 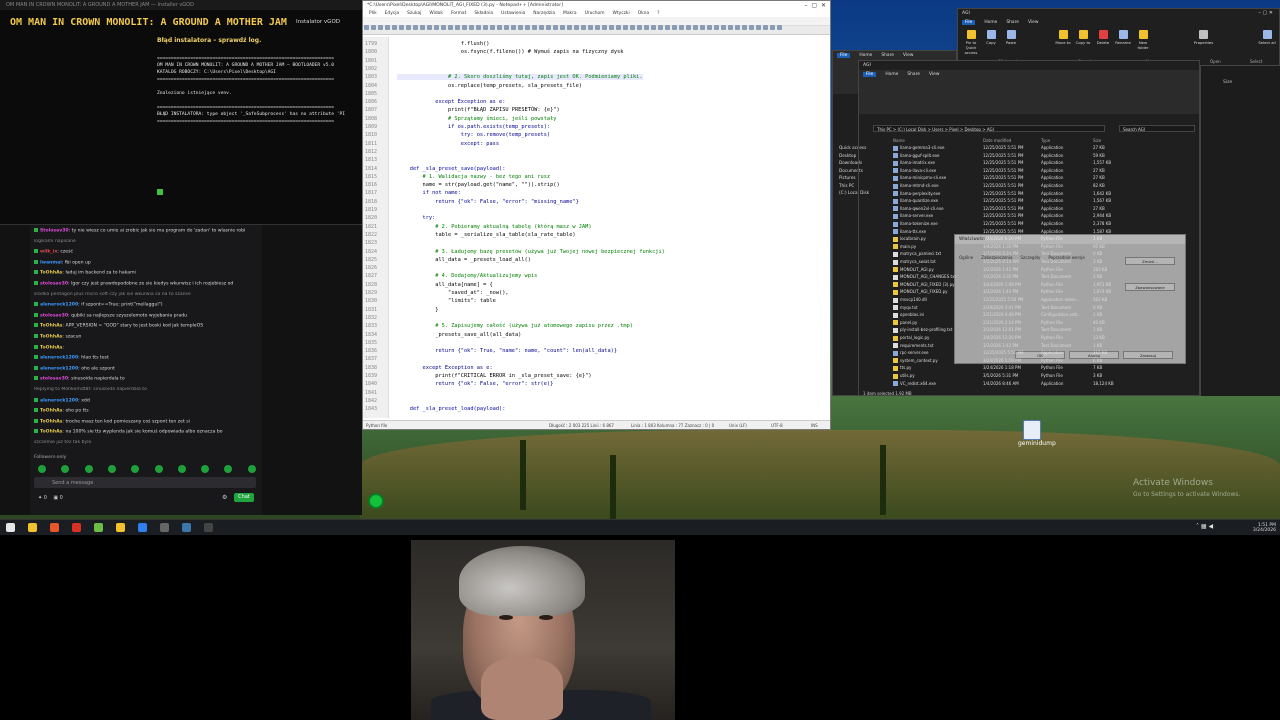 I want to click on chat-input: Send a message, so click(x=145, y=482).